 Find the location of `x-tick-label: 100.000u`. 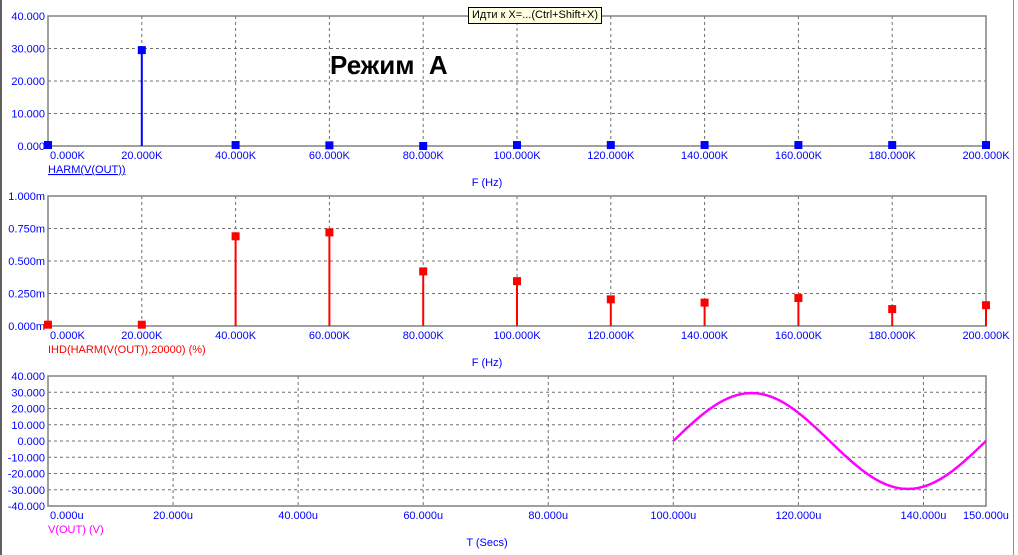

x-tick-label: 100.000u is located at coordinates (673, 516).